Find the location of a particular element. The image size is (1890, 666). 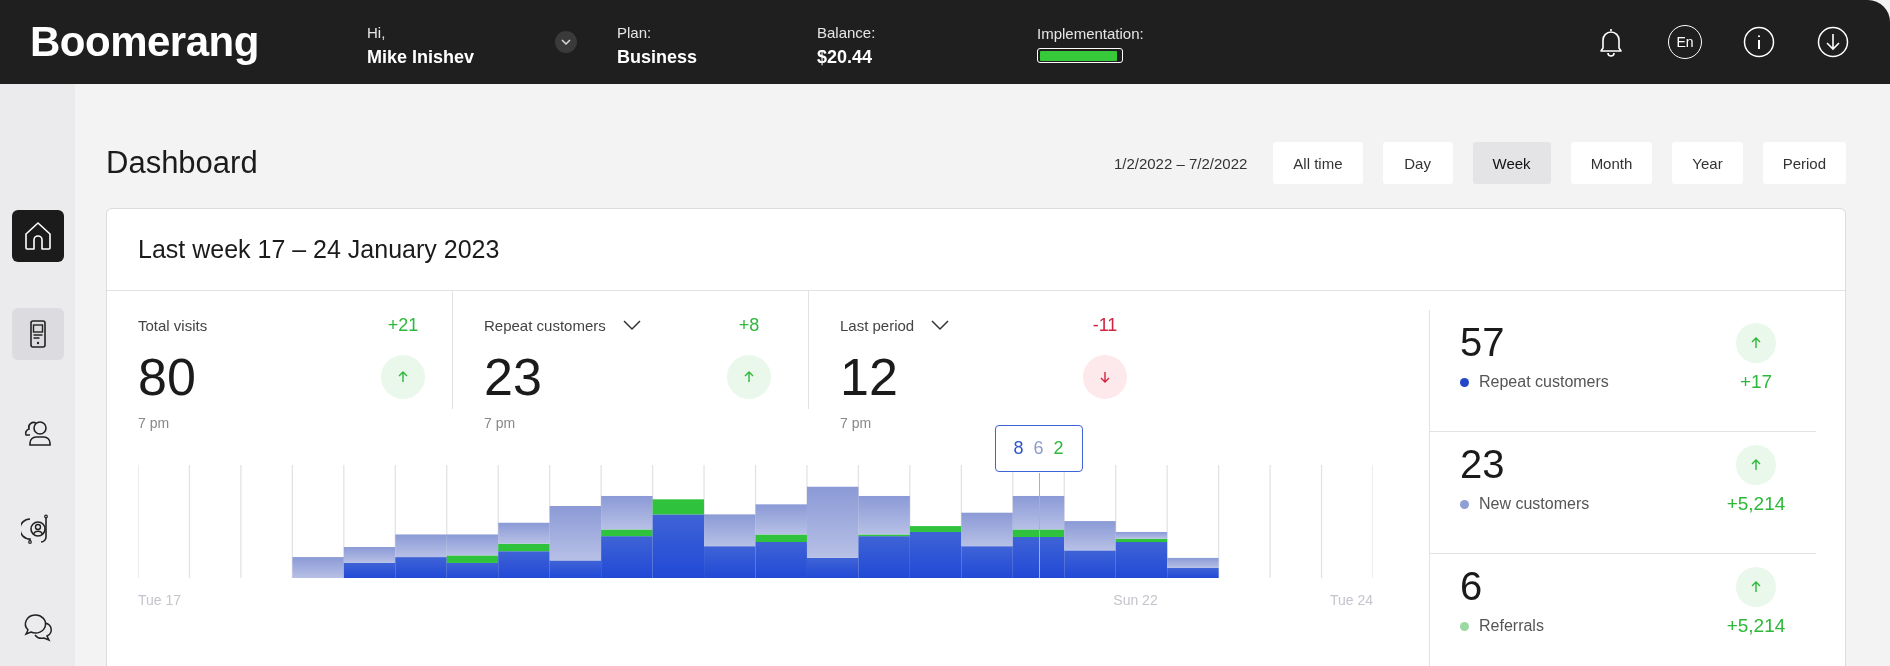

stat-value: 23 is located at coordinates (513, 377).